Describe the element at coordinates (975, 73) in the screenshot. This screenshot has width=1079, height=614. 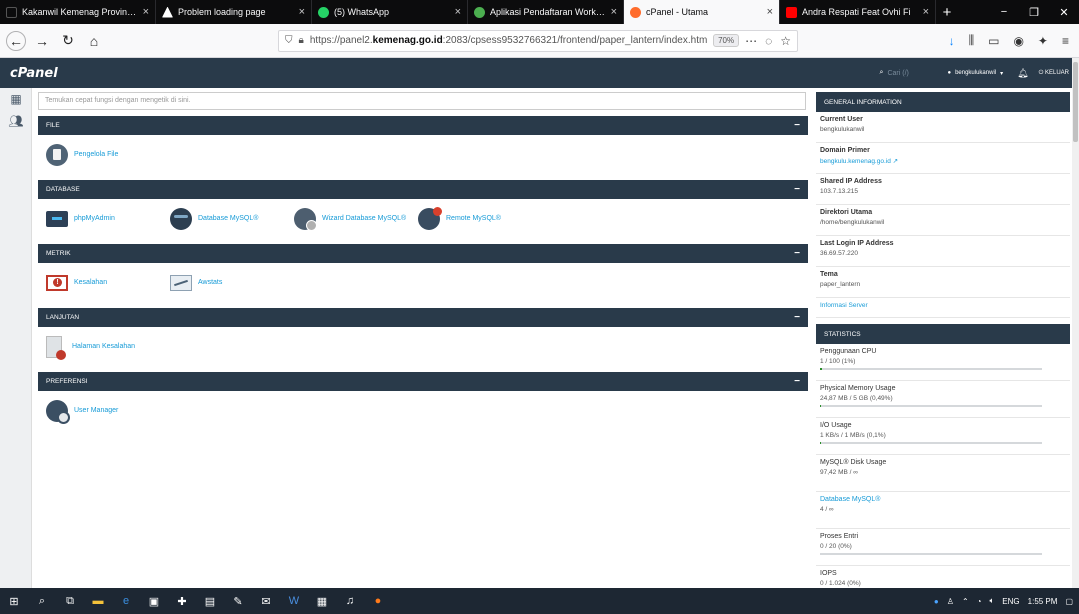
I see `user-menu: ● bengkulukanwil ▾` at that location.